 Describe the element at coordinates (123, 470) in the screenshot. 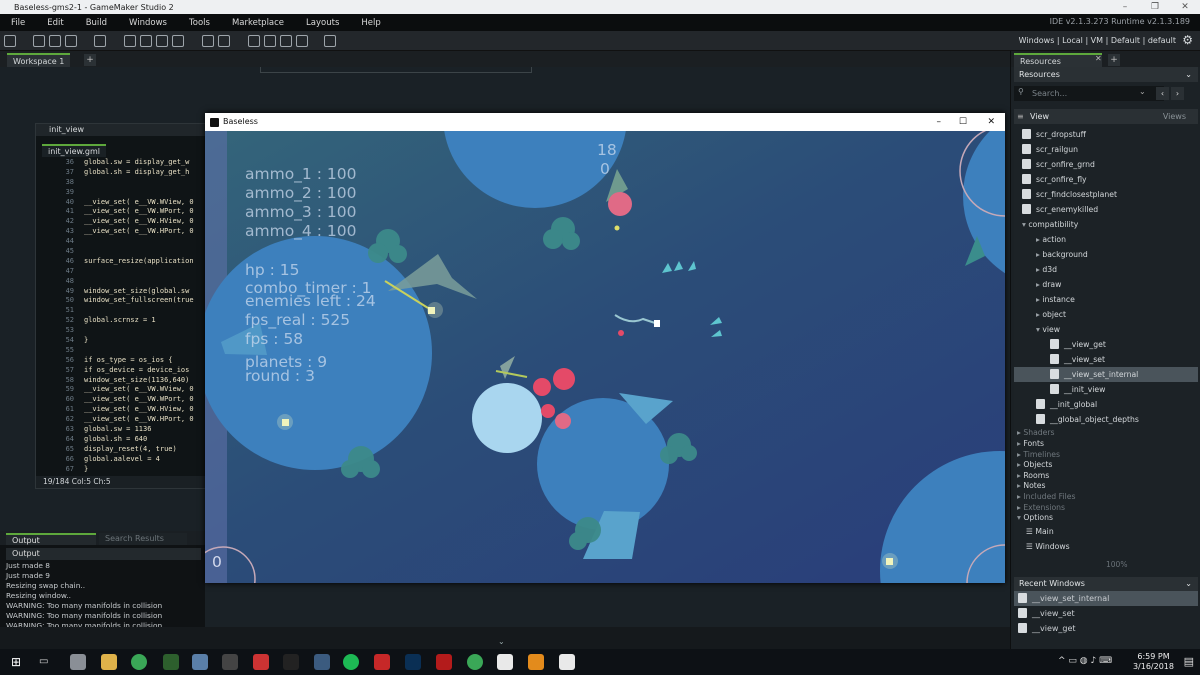

I see `code-line: 67}` at that location.